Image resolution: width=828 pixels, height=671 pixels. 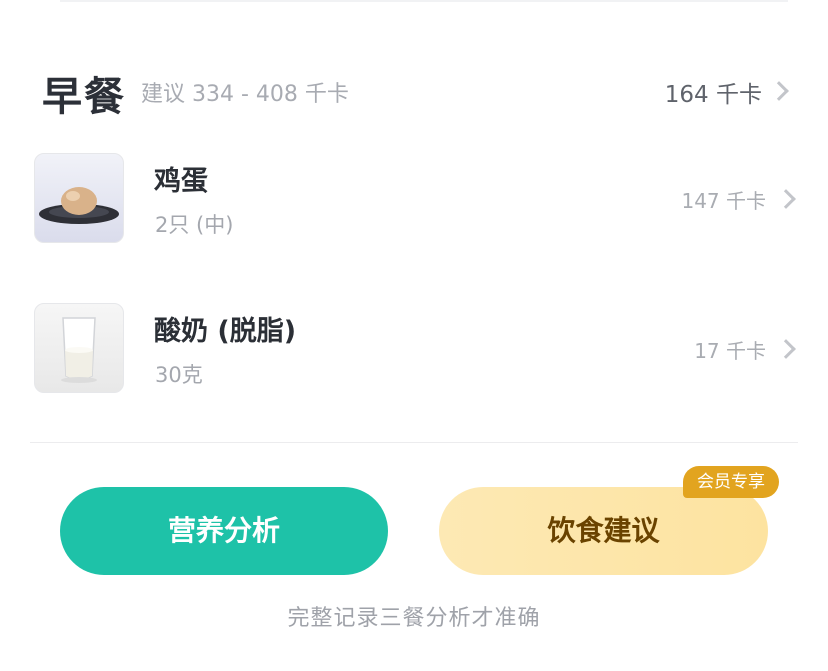 What do you see at coordinates (181, 181) in the screenshot?
I see `food-name: 鸡蛋` at bounding box center [181, 181].